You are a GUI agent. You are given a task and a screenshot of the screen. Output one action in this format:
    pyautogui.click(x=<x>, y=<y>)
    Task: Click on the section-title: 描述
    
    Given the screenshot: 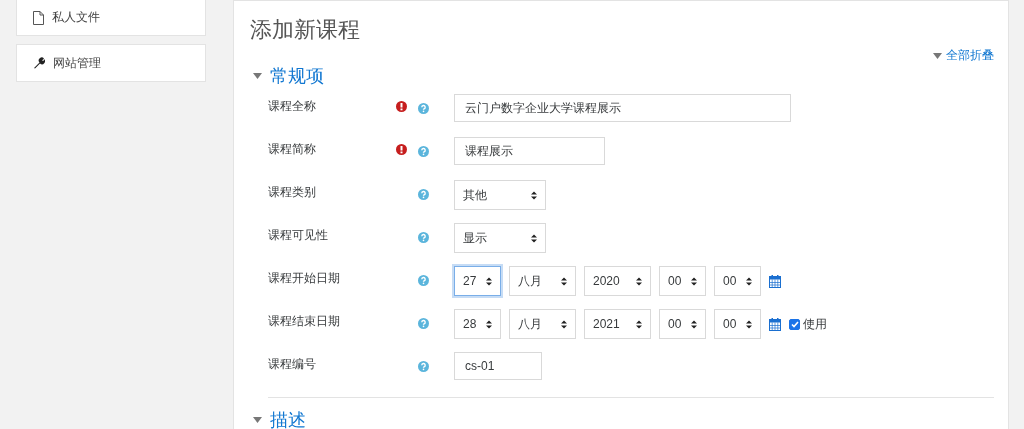 What is the action you would take?
    pyautogui.click(x=288, y=418)
    